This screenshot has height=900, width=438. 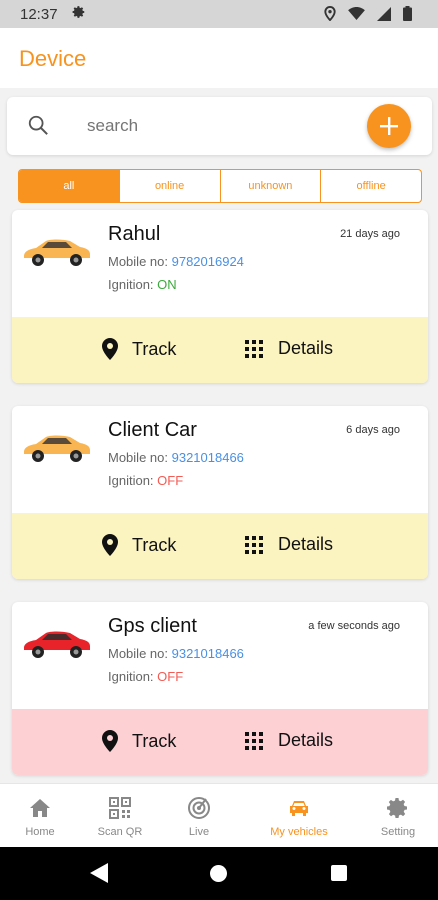 I want to click on page-title: Device, so click(x=53, y=58).